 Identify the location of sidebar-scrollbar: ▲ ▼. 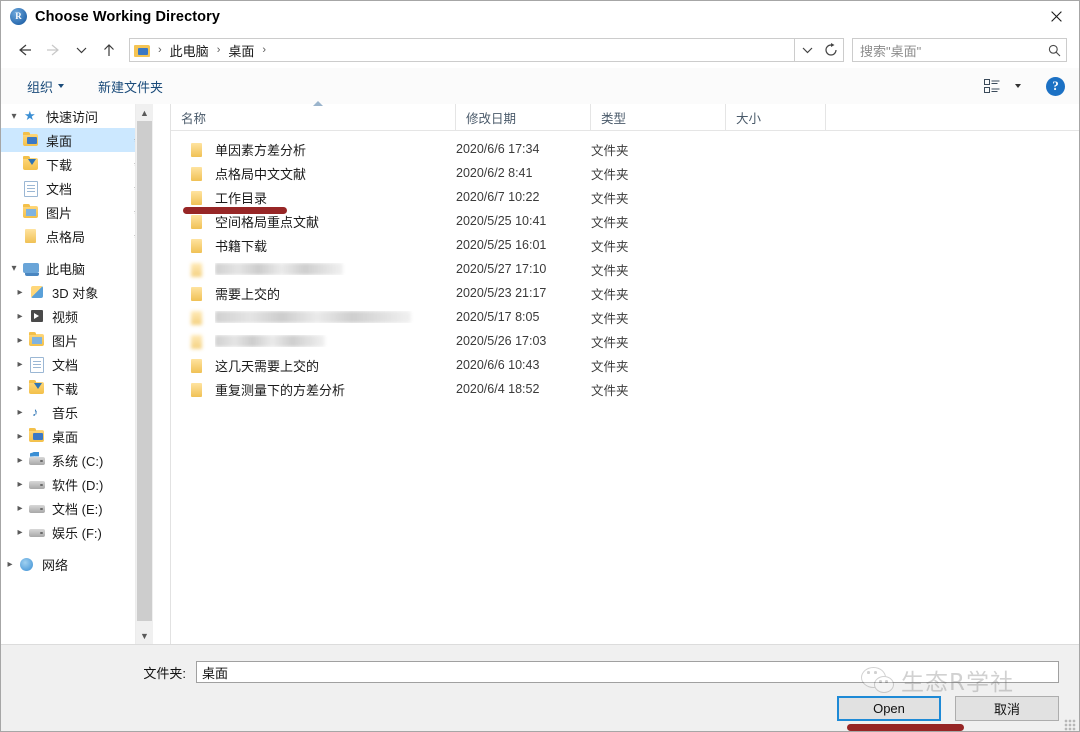
(144, 374).